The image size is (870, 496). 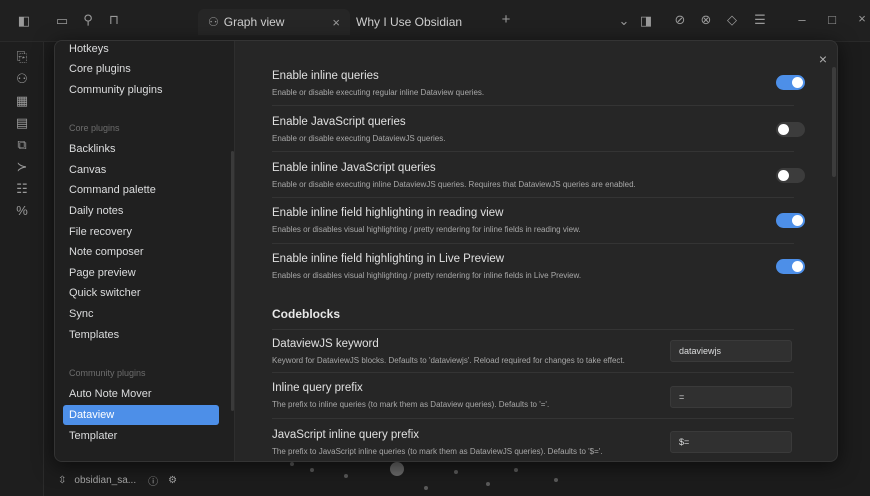 What do you see at coordinates (760, 20) in the screenshot?
I see `list-icon: ☰` at bounding box center [760, 20].